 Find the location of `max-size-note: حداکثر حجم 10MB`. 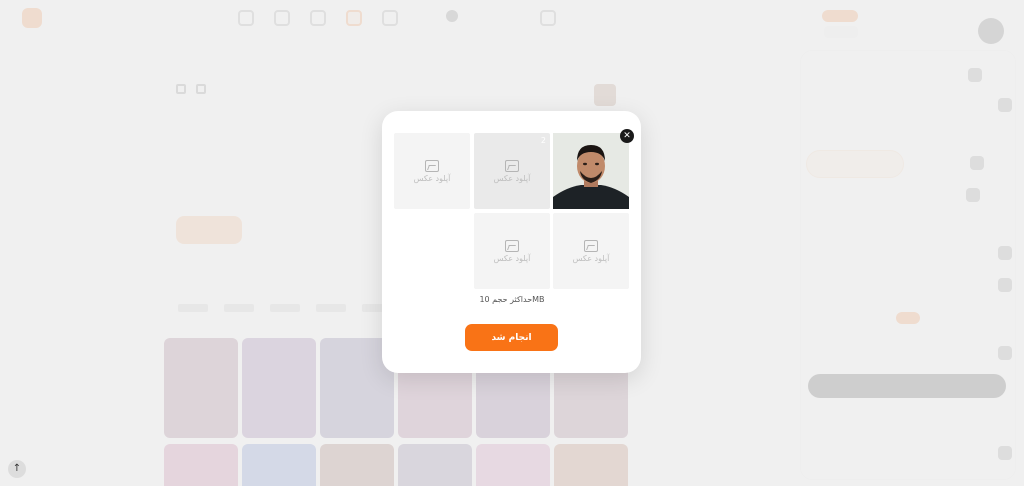

max-size-note: حداکثر حجم 10MB is located at coordinates (512, 299).